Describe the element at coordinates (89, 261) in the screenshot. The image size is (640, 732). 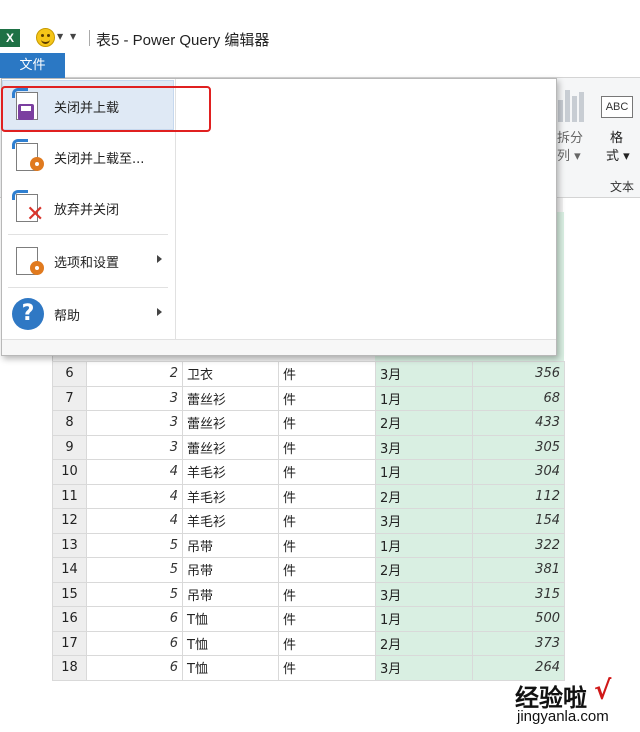
I see `menu-item-options-settings: 选项和设置` at that location.